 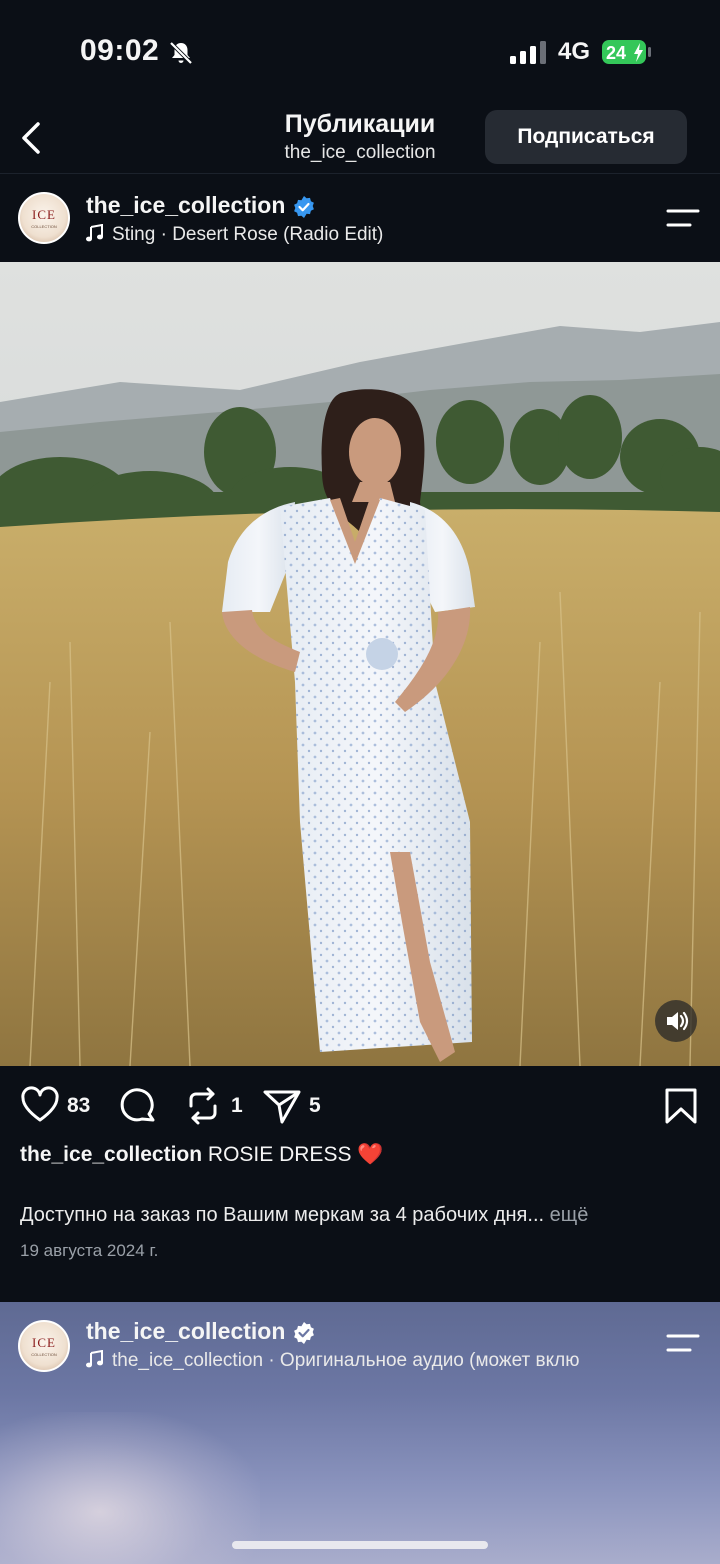 What do you see at coordinates (315, 1105) in the screenshot?
I see `share-count: 5` at bounding box center [315, 1105].